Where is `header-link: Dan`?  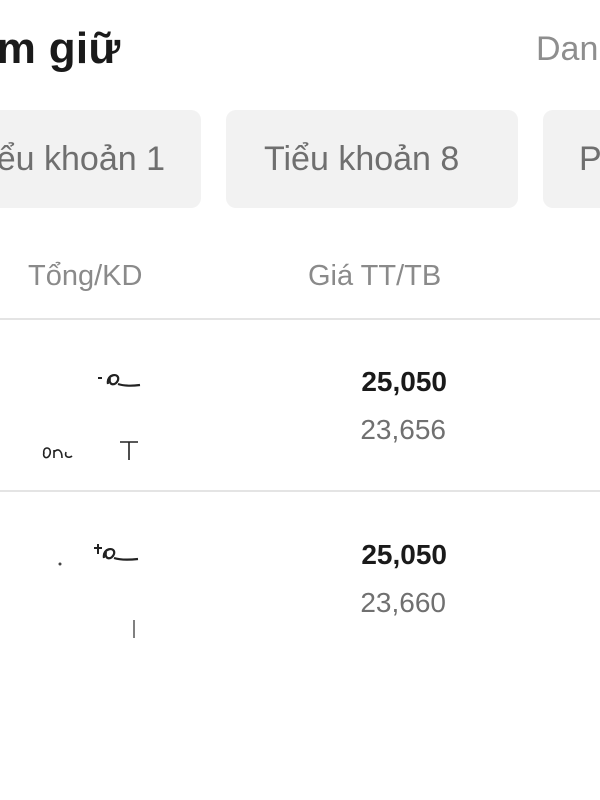
header-link: Dan is located at coordinates (567, 49).